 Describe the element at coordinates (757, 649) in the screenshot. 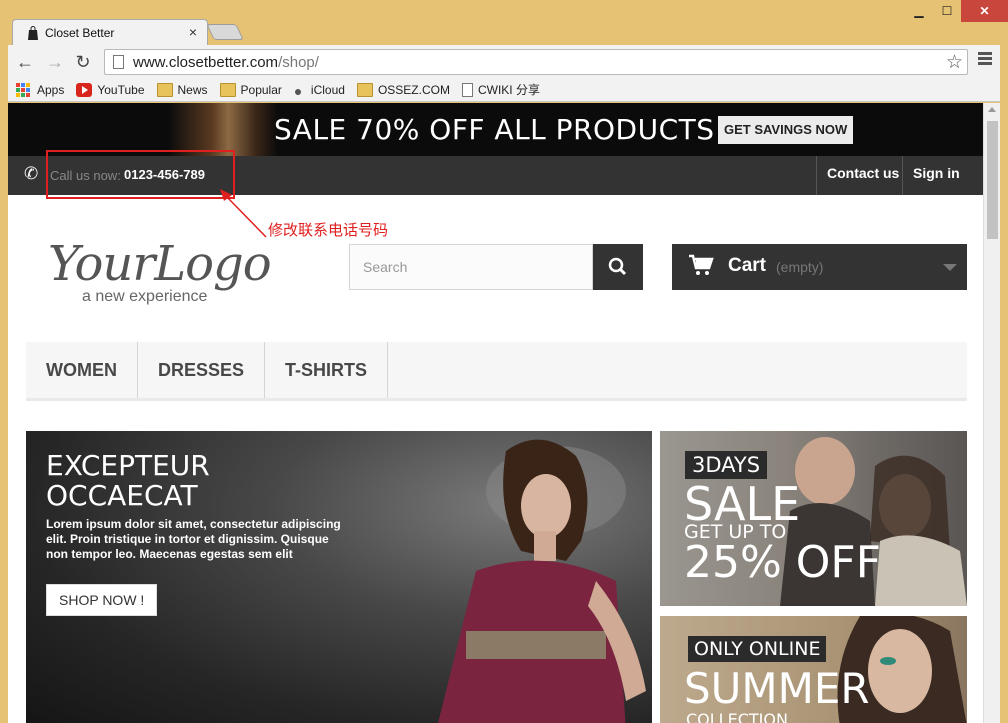

I see `banner-online-tag: ONLY ONLINE` at that location.